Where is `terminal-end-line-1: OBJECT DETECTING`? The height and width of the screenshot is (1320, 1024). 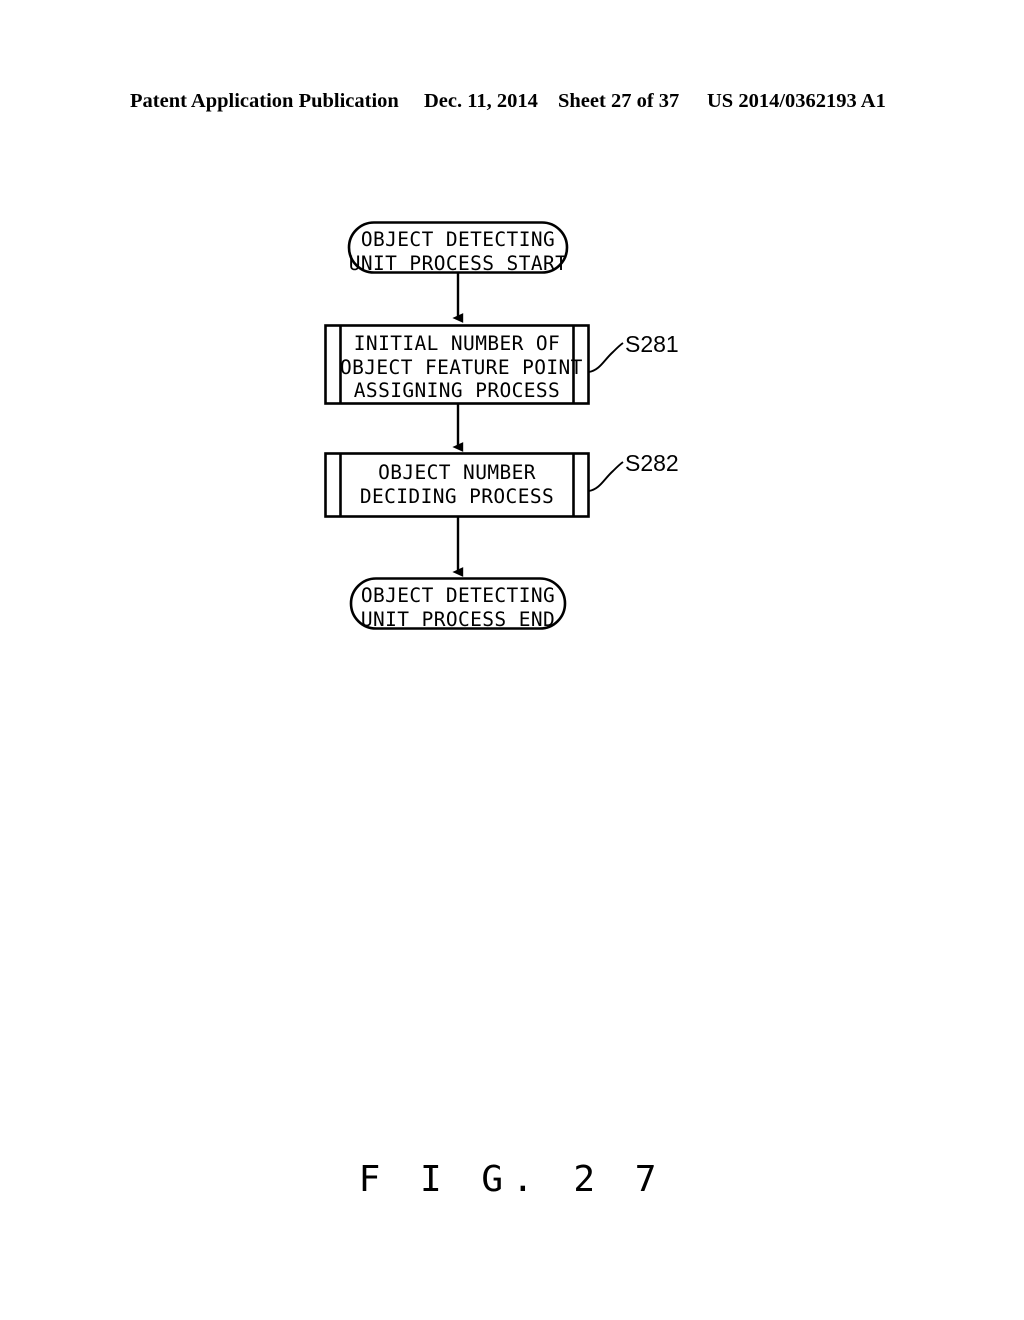 terminal-end-line-1: OBJECT DETECTING is located at coordinates (458, 595).